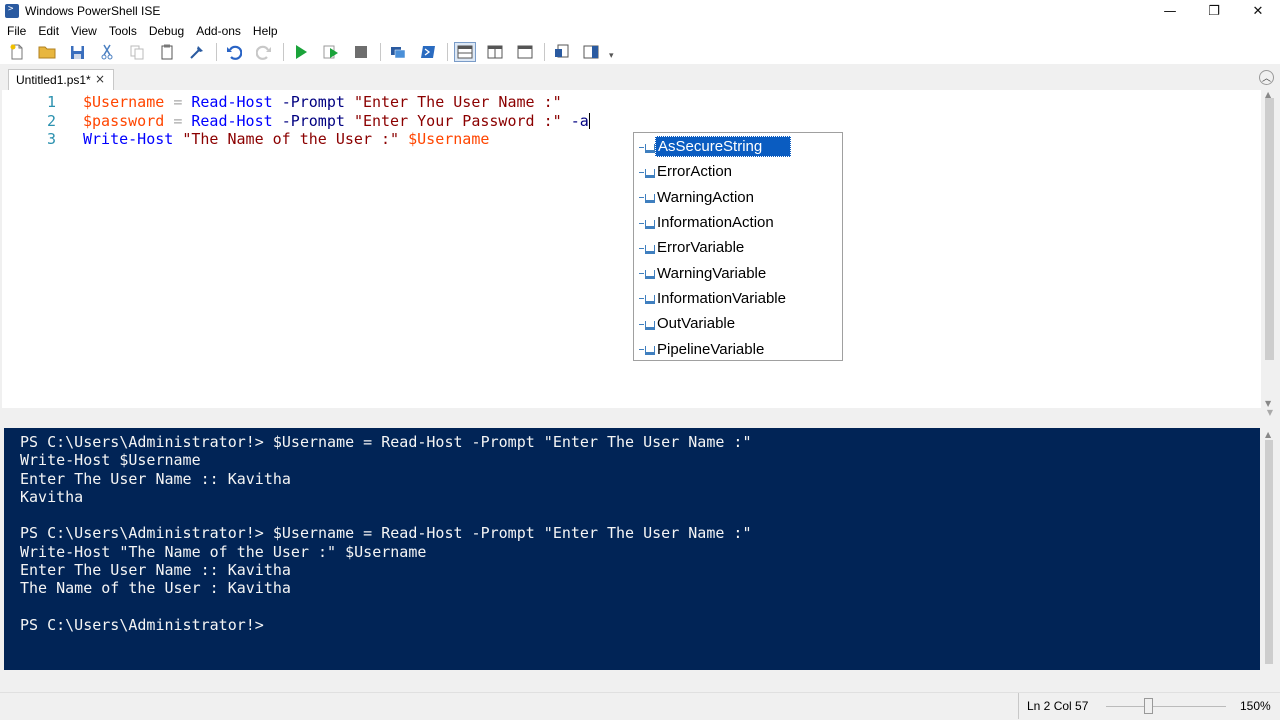  Describe the element at coordinates (17, 52) in the screenshot. I see `new-file-icon` at that location.